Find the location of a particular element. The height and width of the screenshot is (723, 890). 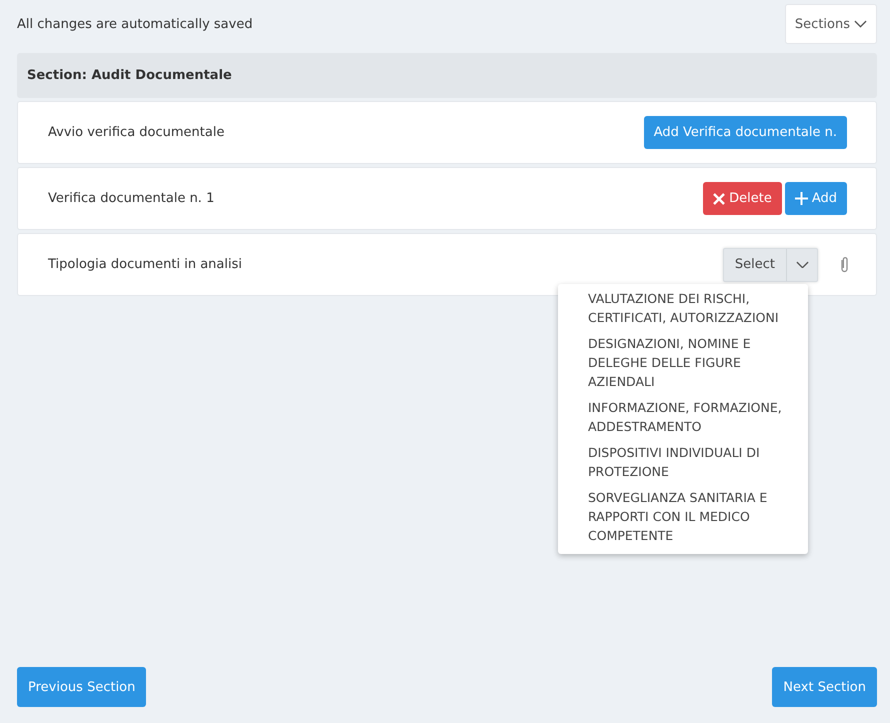

dropdown-option: DESIGNAZIONI, NOMINE E DELEGHE DELLE FIGURE AZIENDALI is located at coordinates (683, 364).